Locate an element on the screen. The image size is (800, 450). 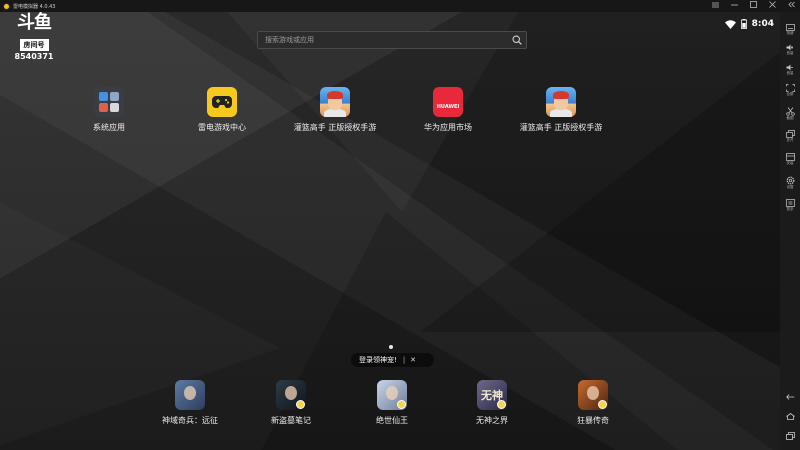
toolbar-settings-button: 设置 is located at coordinates (790, 182).